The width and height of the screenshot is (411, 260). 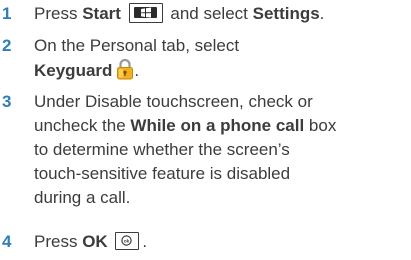 What do you see at coordinates (7, 45) in the screenshot?
I see `step-number: 2` at bounding box center [7, 45].